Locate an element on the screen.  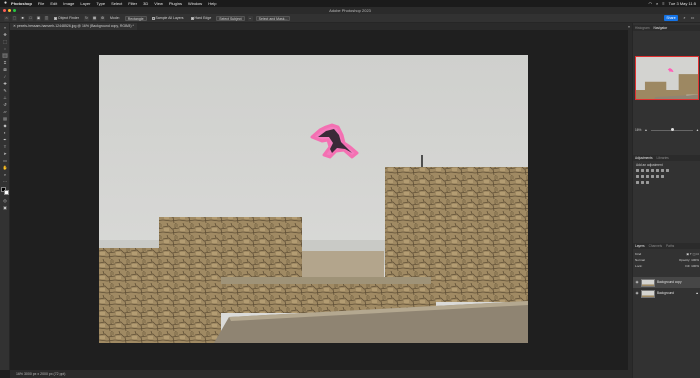
zoom-value: 16% is located at coordinates (638, 130).